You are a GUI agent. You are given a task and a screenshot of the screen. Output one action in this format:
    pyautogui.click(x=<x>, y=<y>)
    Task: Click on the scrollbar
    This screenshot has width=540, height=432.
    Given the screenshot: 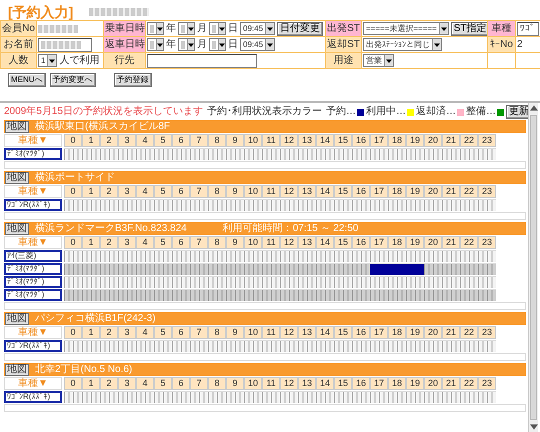 What is the action you would take?
    pyautogui.click(x=533, y=267)
    